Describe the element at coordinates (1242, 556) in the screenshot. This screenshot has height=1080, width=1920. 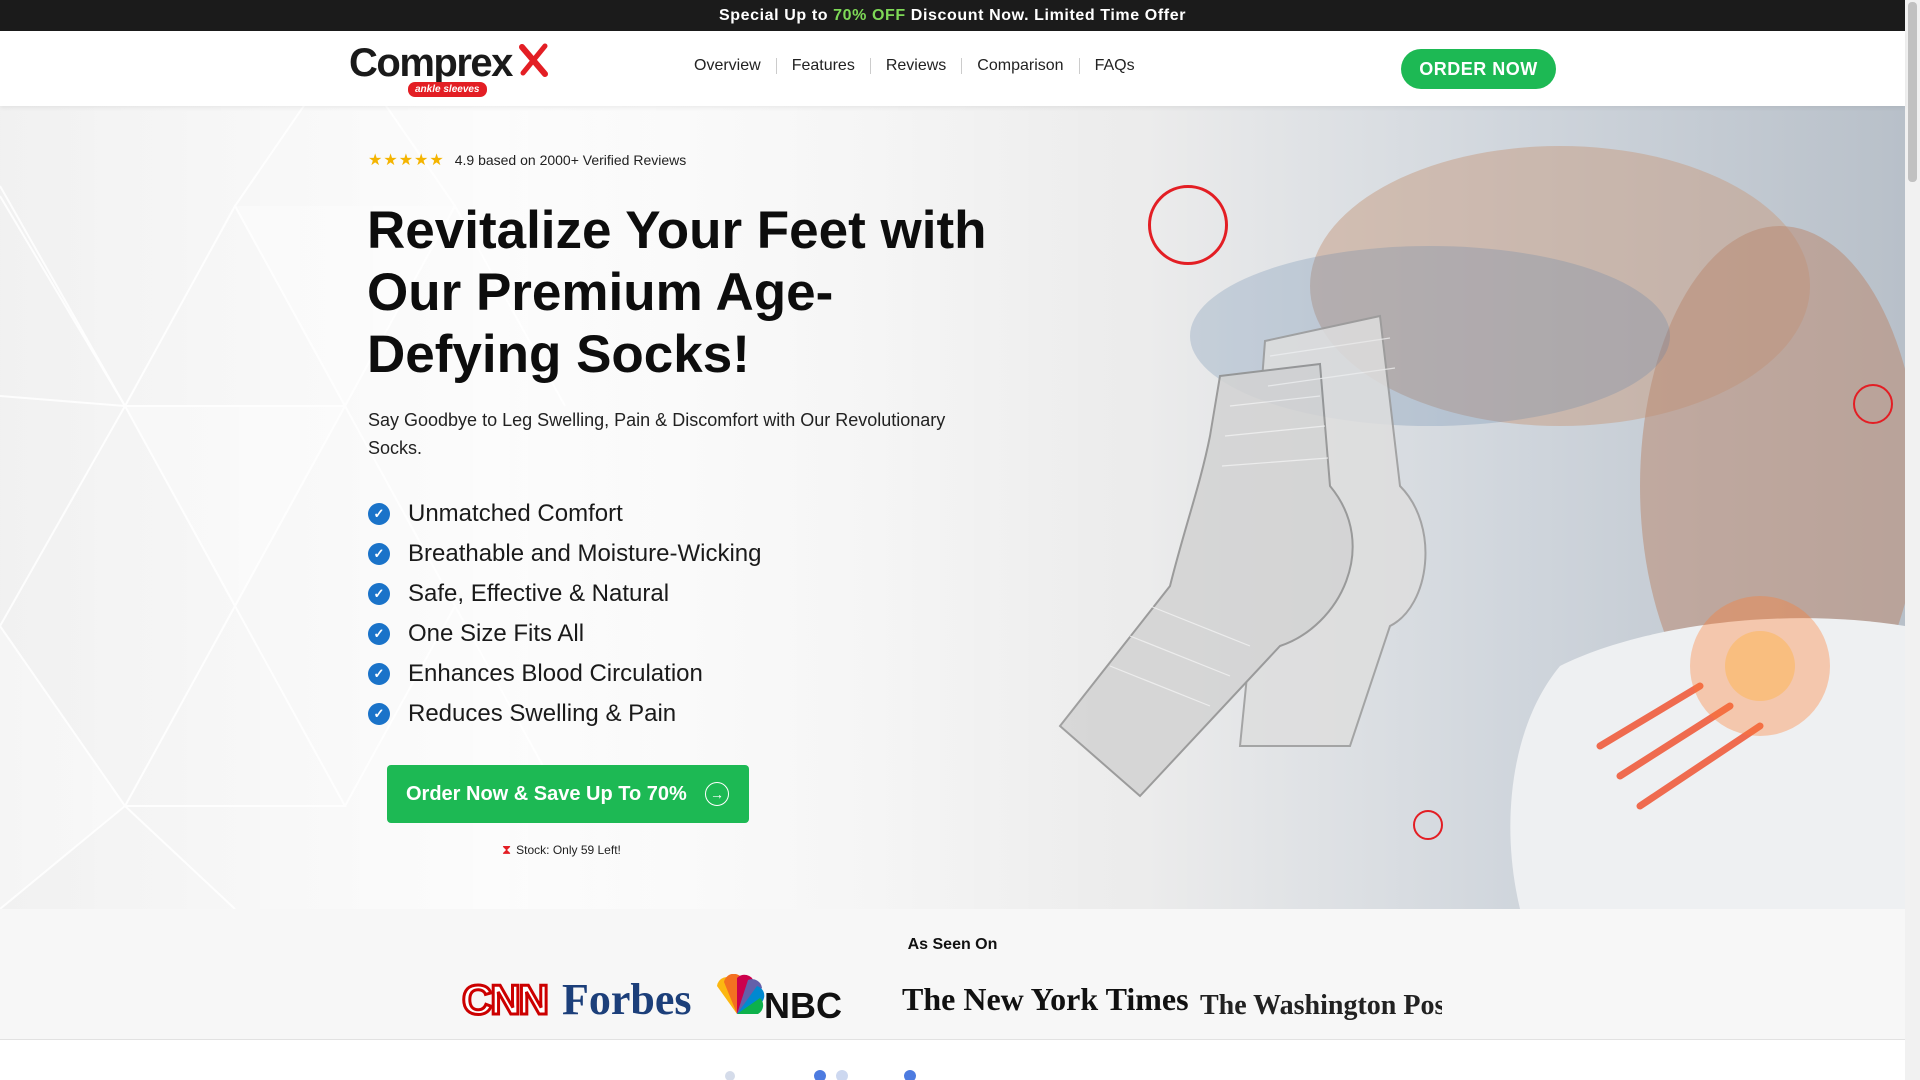
I see `product-image` at that location.